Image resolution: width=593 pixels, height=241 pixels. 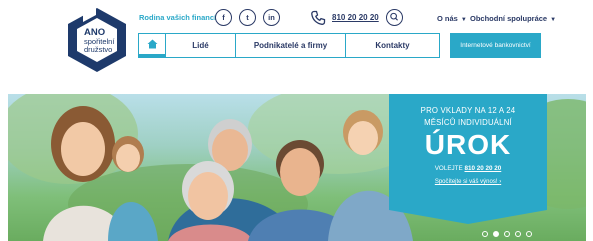 I want to click on tagline: Rodina vašich financí, so click(x=178, y=17).